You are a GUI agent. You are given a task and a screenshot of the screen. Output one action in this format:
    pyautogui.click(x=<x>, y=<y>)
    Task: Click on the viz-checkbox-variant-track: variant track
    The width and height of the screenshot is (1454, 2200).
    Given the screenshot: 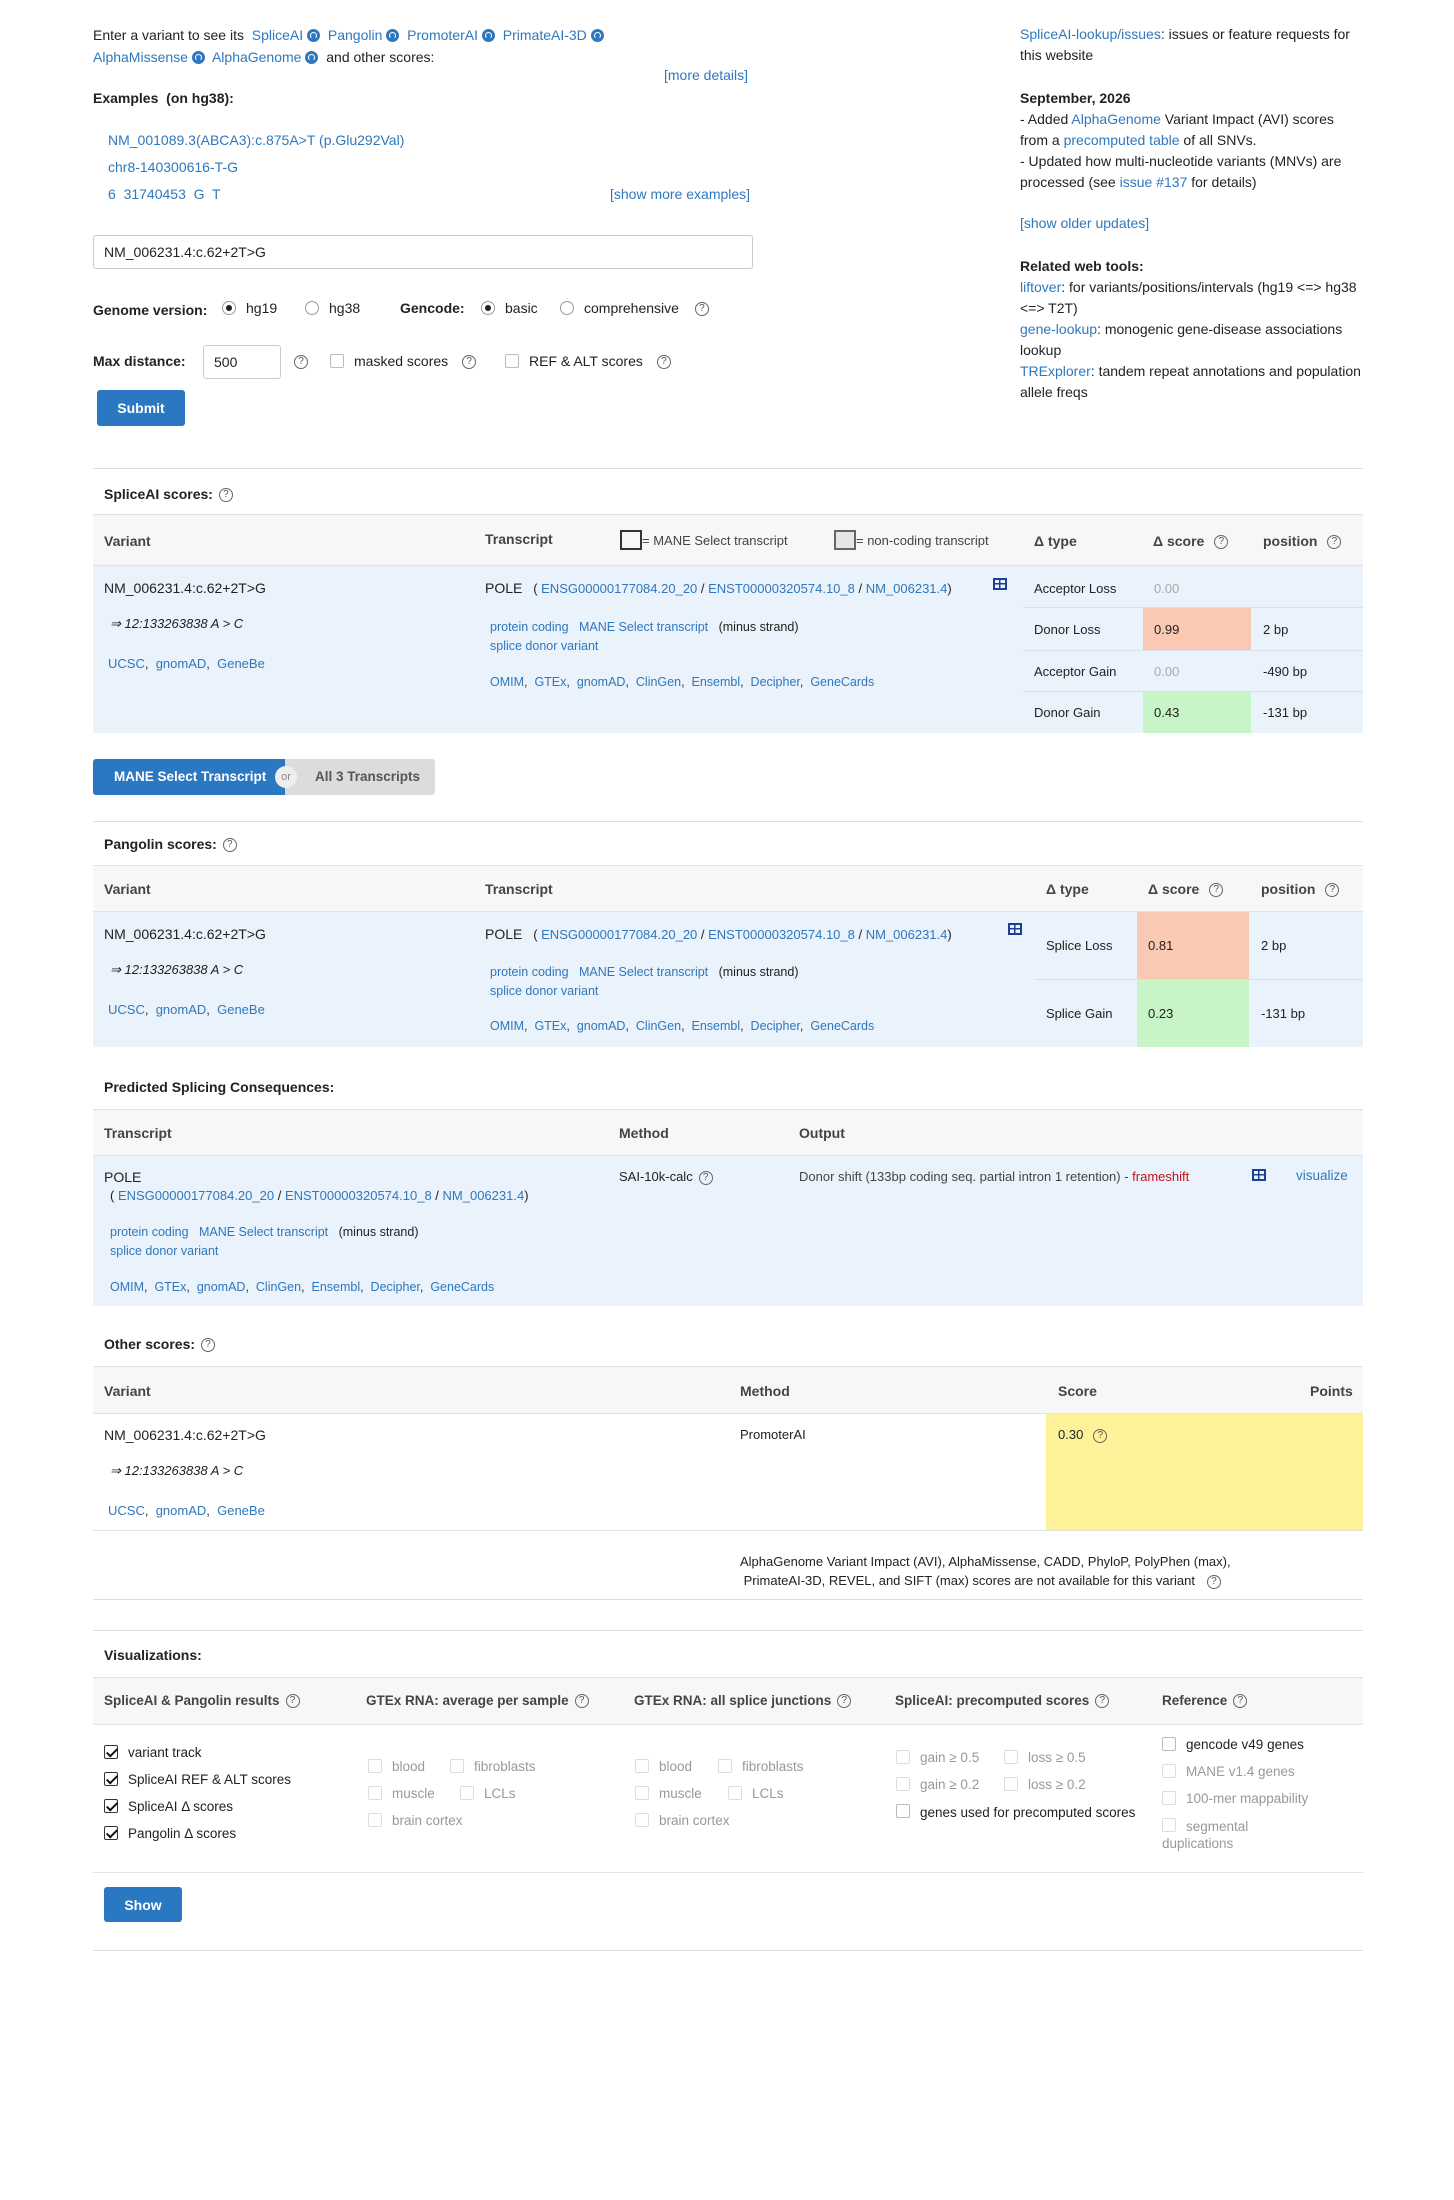 What is the action you would take?
    pyautogui.click(x=153, y=1752)
    